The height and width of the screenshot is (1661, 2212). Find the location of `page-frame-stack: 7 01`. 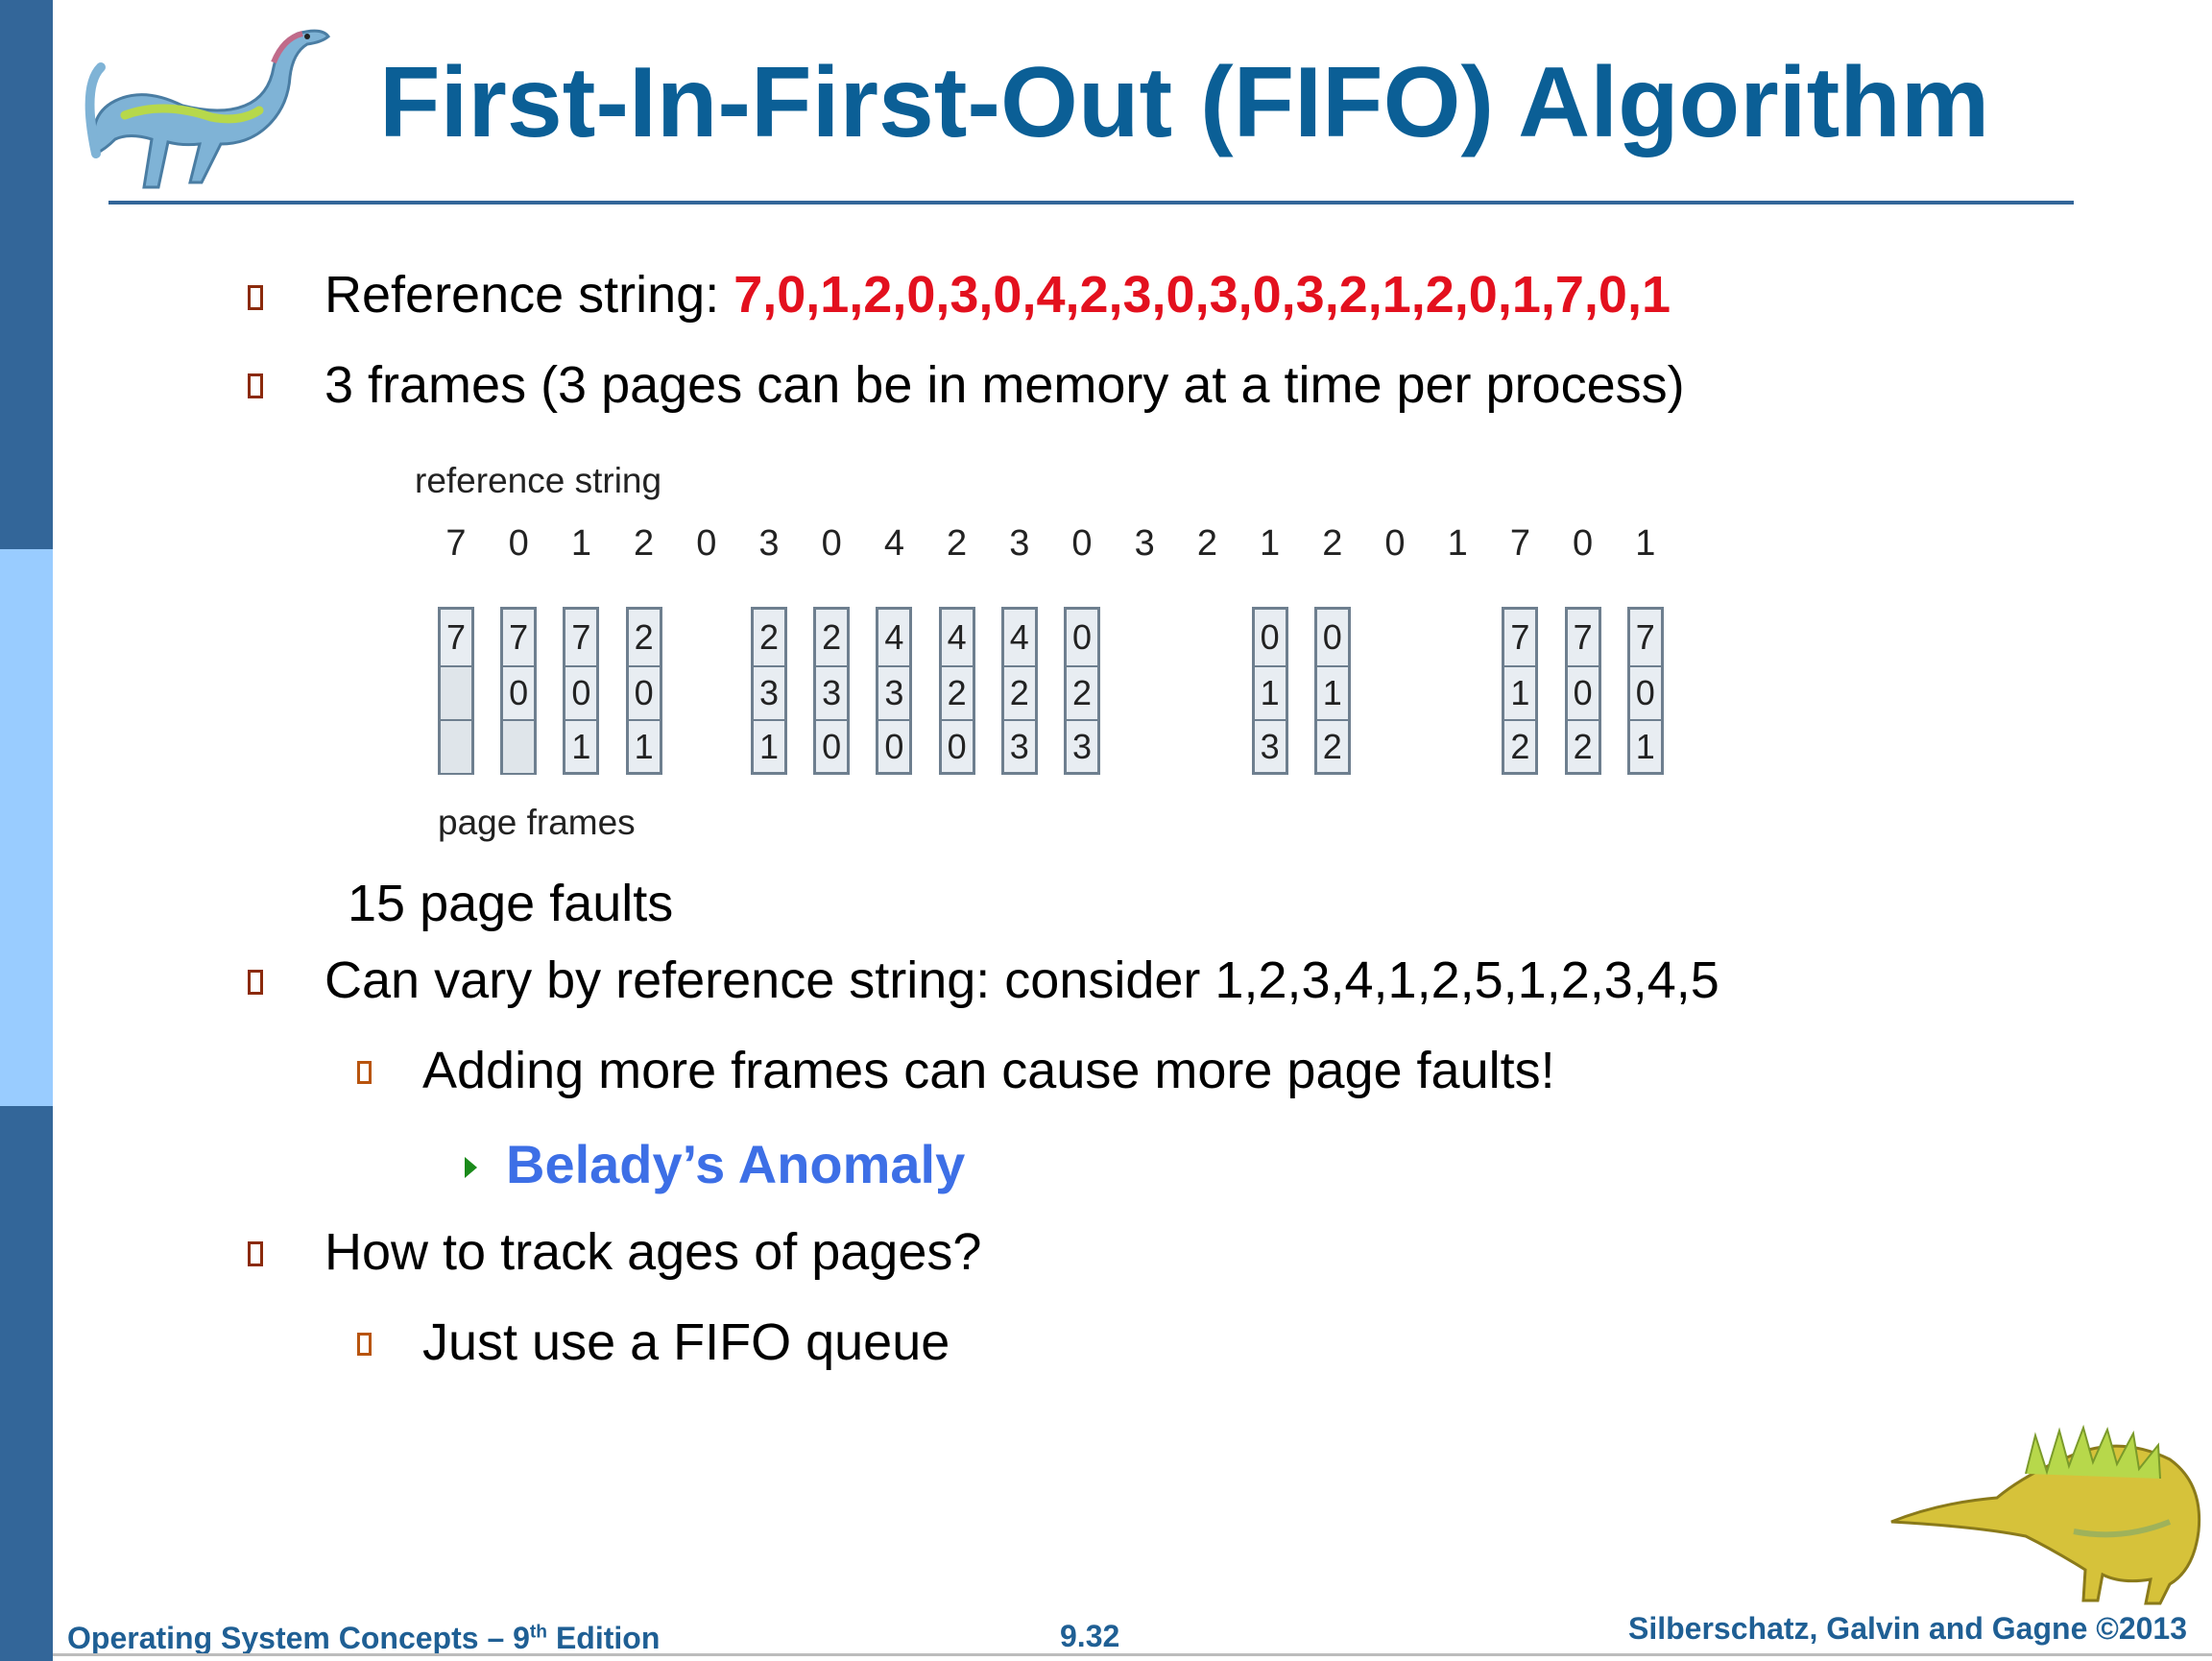

page-frame-stack: 7 01 is located at coordinates (1645, 691).